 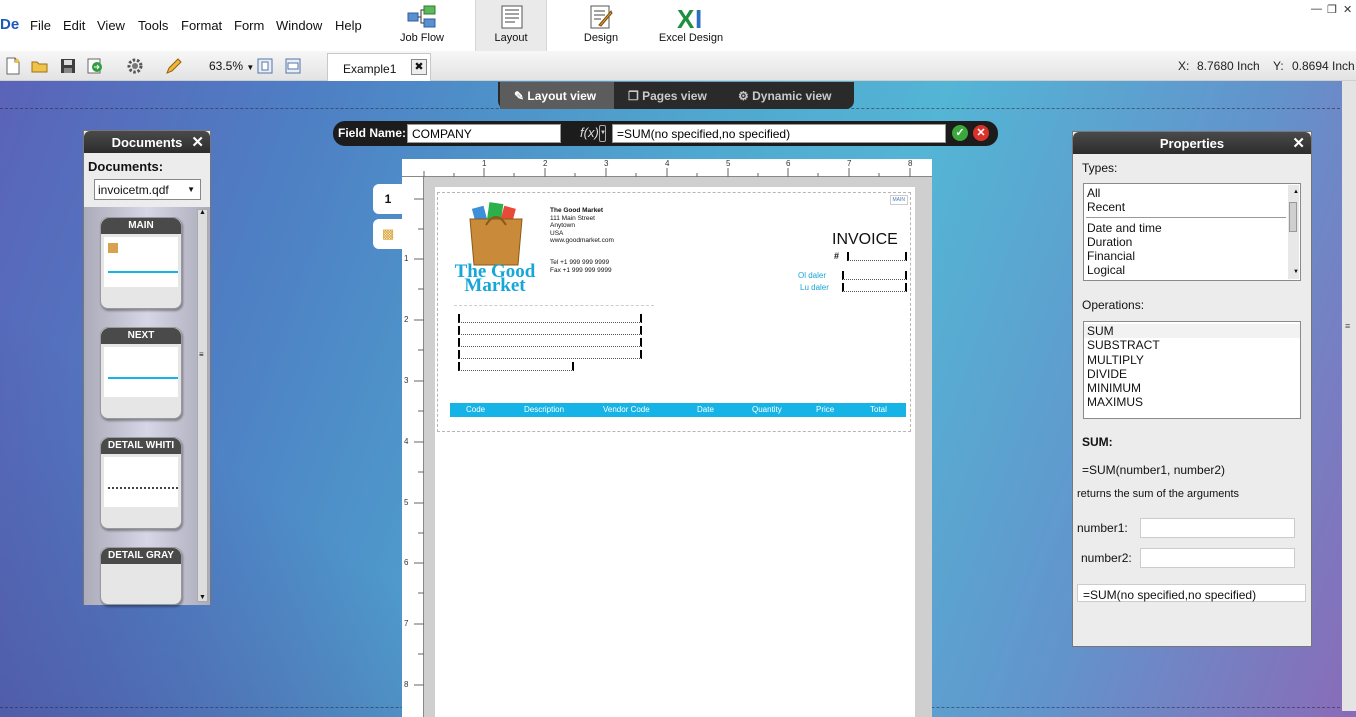 What do you see at coordinates (1217, 558) in the screenshot?
I see `number2-input` at bounding box center [1217, 558].